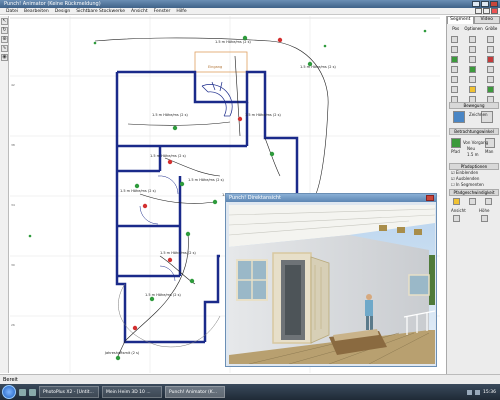 This screenshot has width=500, height=400. I want to click on title-bar: Punch! Animator (Keine Rückmeldung), so click(250, 4).